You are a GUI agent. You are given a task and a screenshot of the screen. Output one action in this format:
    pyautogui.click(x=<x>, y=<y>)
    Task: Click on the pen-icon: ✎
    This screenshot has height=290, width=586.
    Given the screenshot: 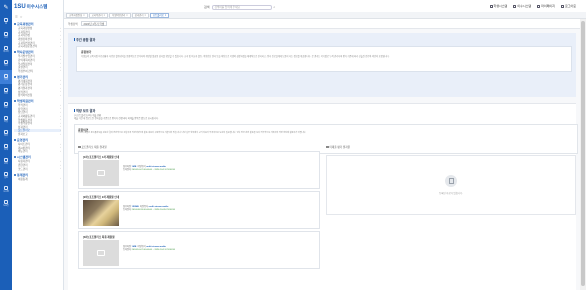 What is the action you would take?
    pyautogui.click(x=6, y=7)
    